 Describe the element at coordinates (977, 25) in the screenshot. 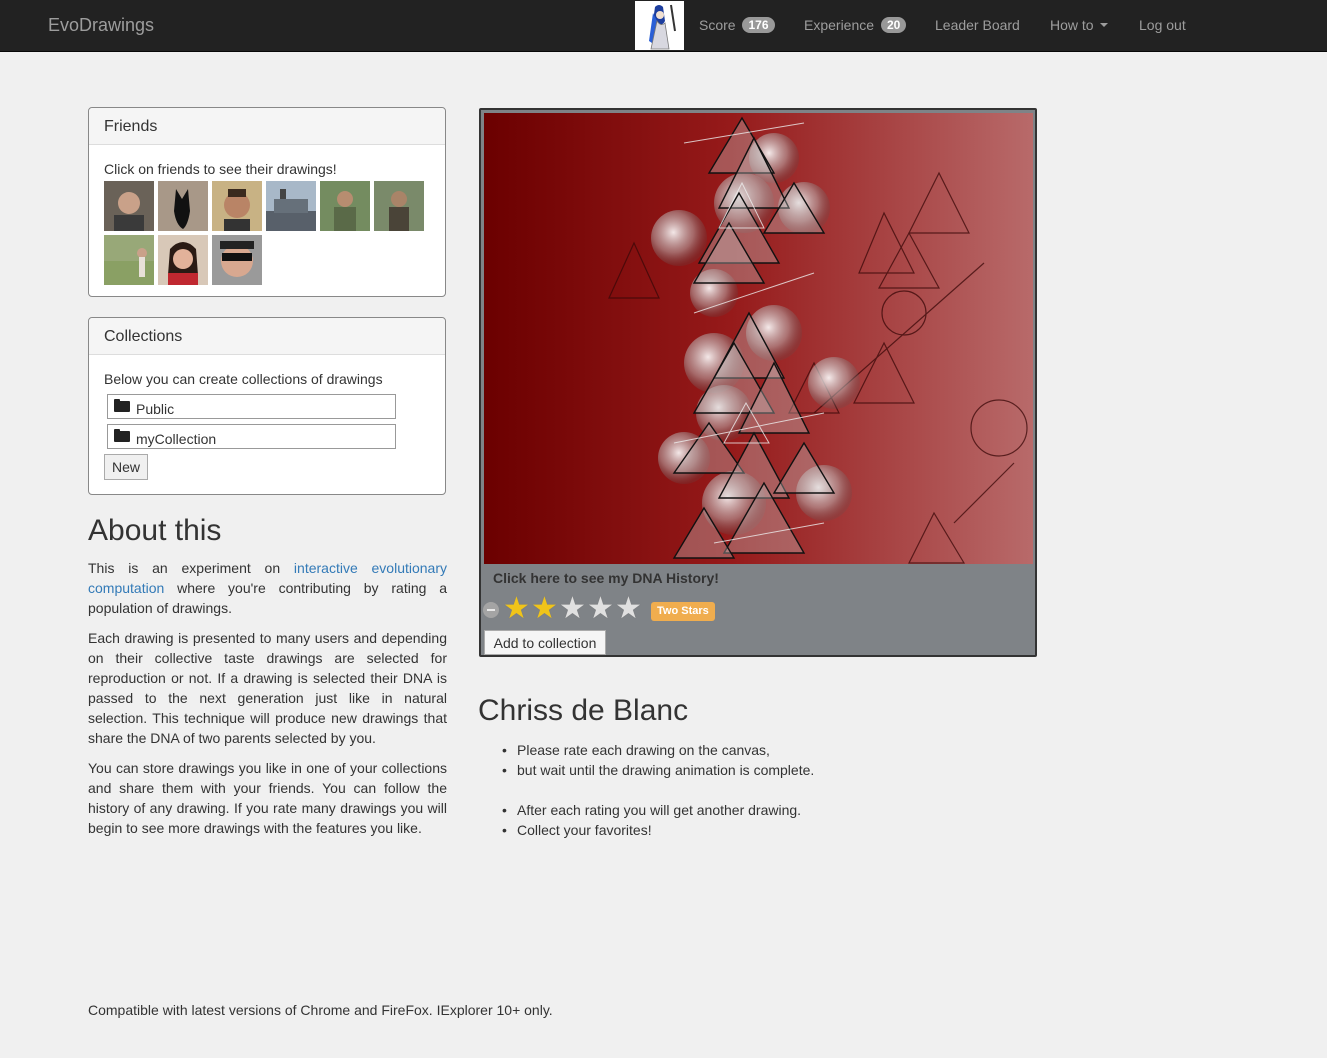

I see `leaderboard-link: Leader Board` at that location.